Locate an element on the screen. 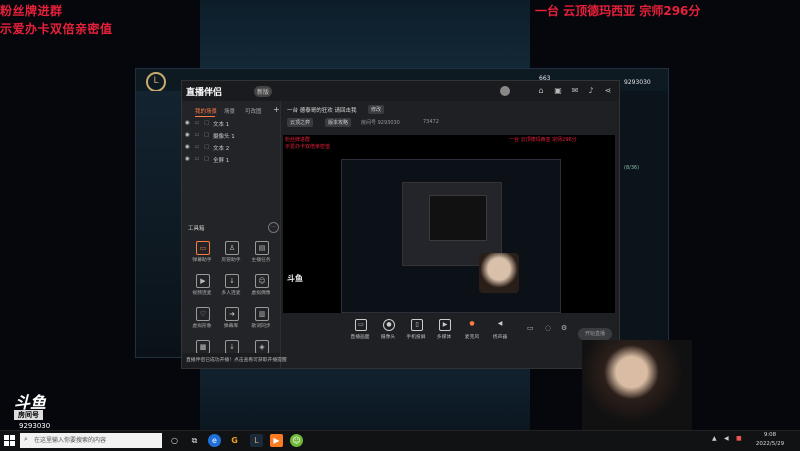  tool-streamer-task: ▤ 主播任务 is located at coordinates (261, 254).